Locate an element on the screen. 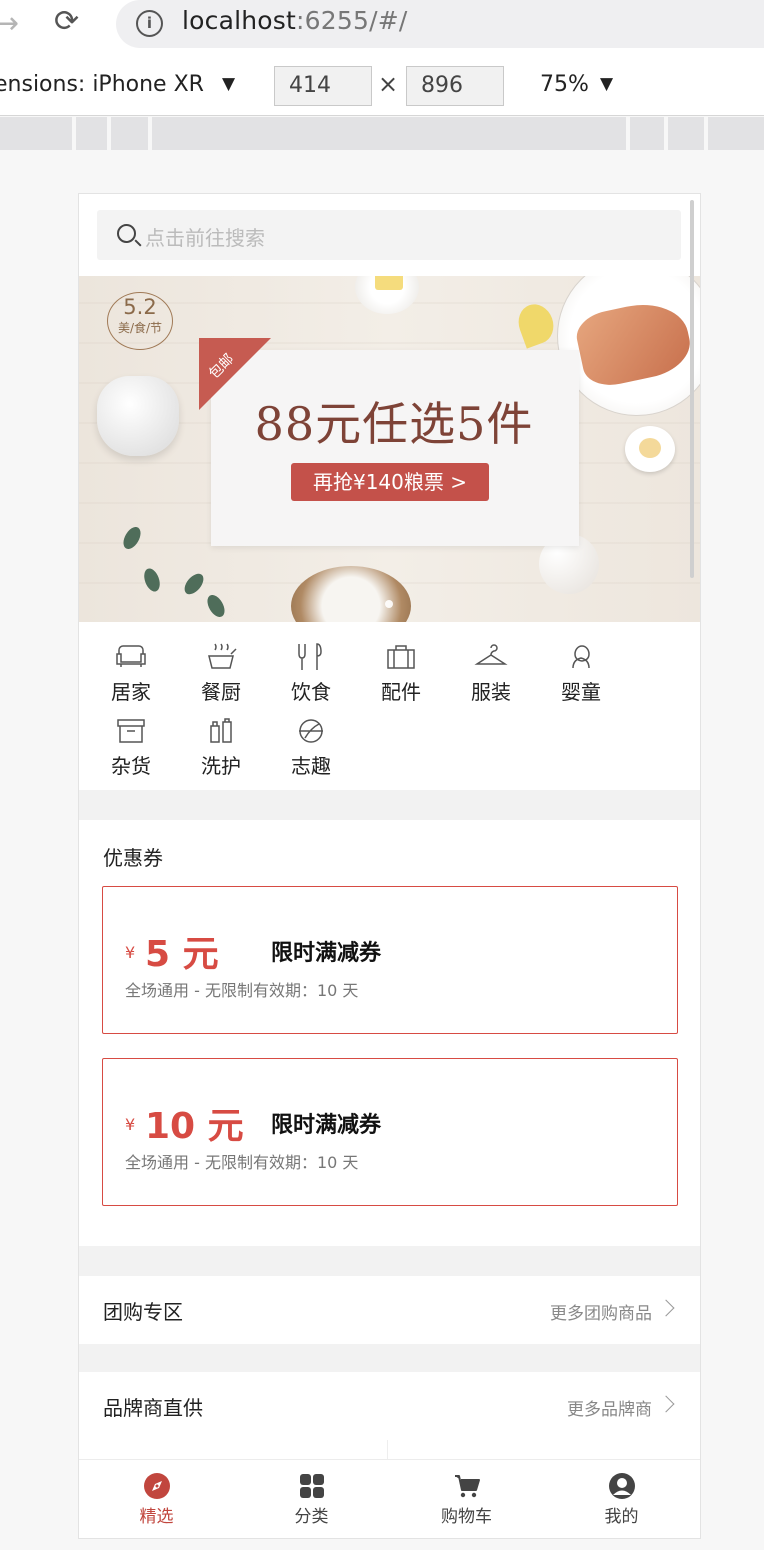 This screenshot has width=764, height=1550. category-item-goods: 杂货 is located at coordinates (131, 746).